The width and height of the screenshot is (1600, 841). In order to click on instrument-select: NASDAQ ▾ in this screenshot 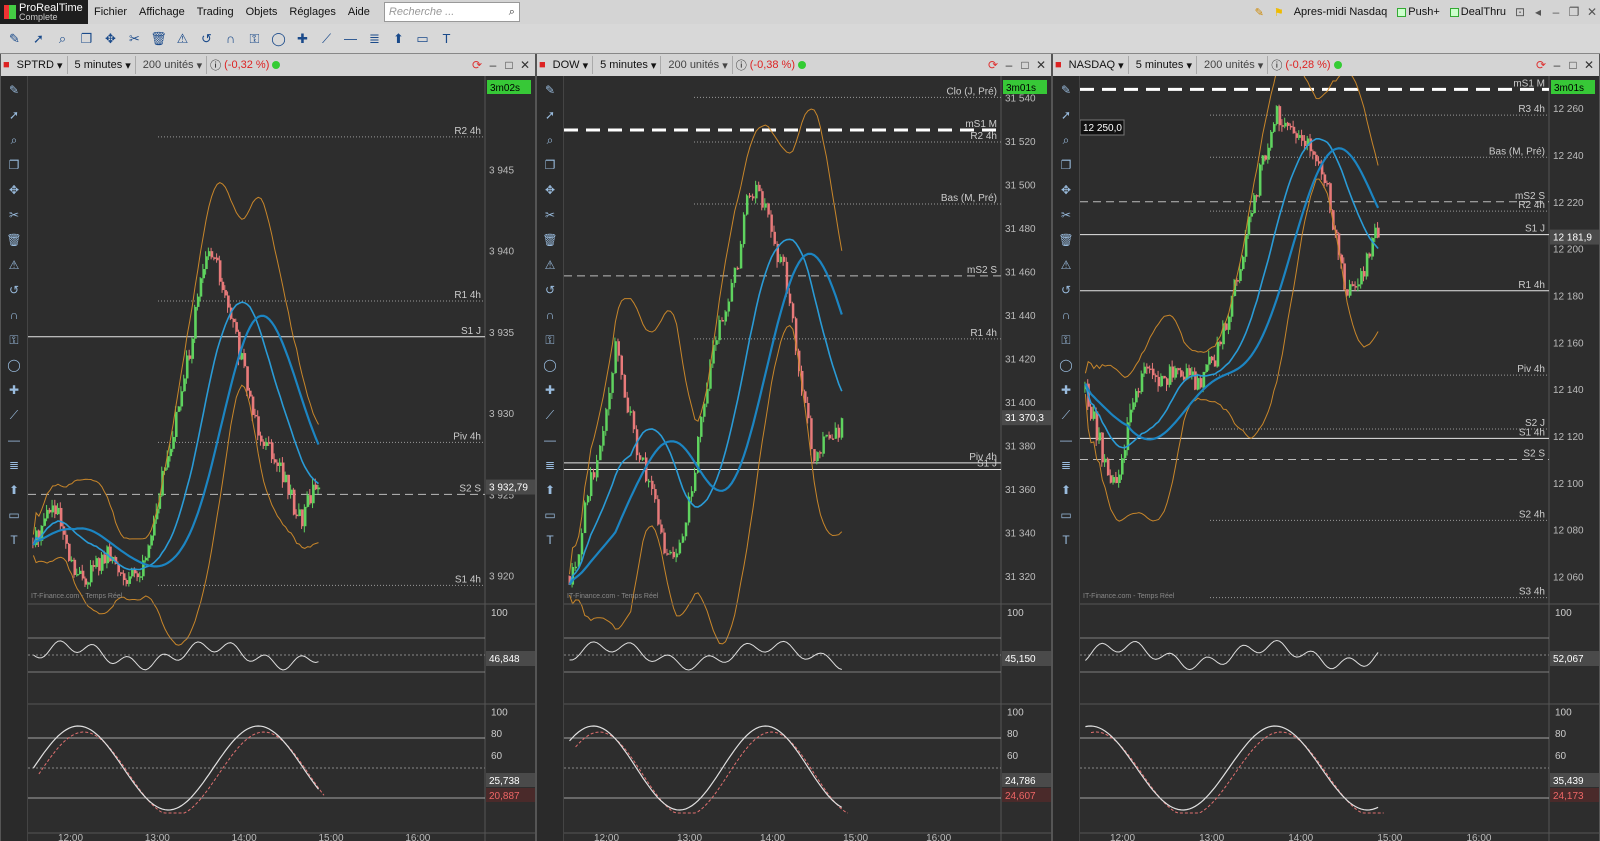, I will do `click(1097, 65)`.